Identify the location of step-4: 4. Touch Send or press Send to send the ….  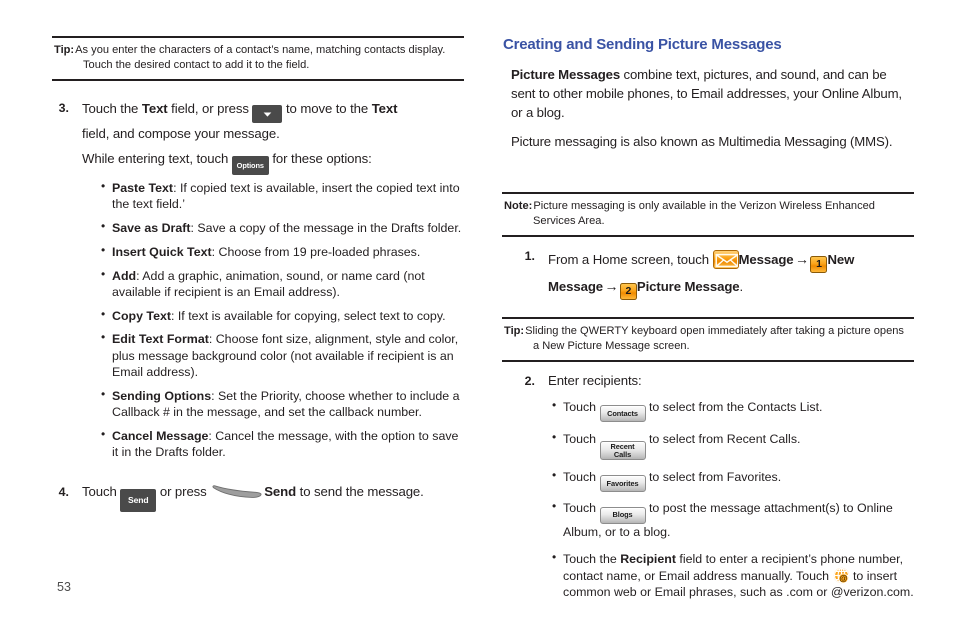
(258, 497).